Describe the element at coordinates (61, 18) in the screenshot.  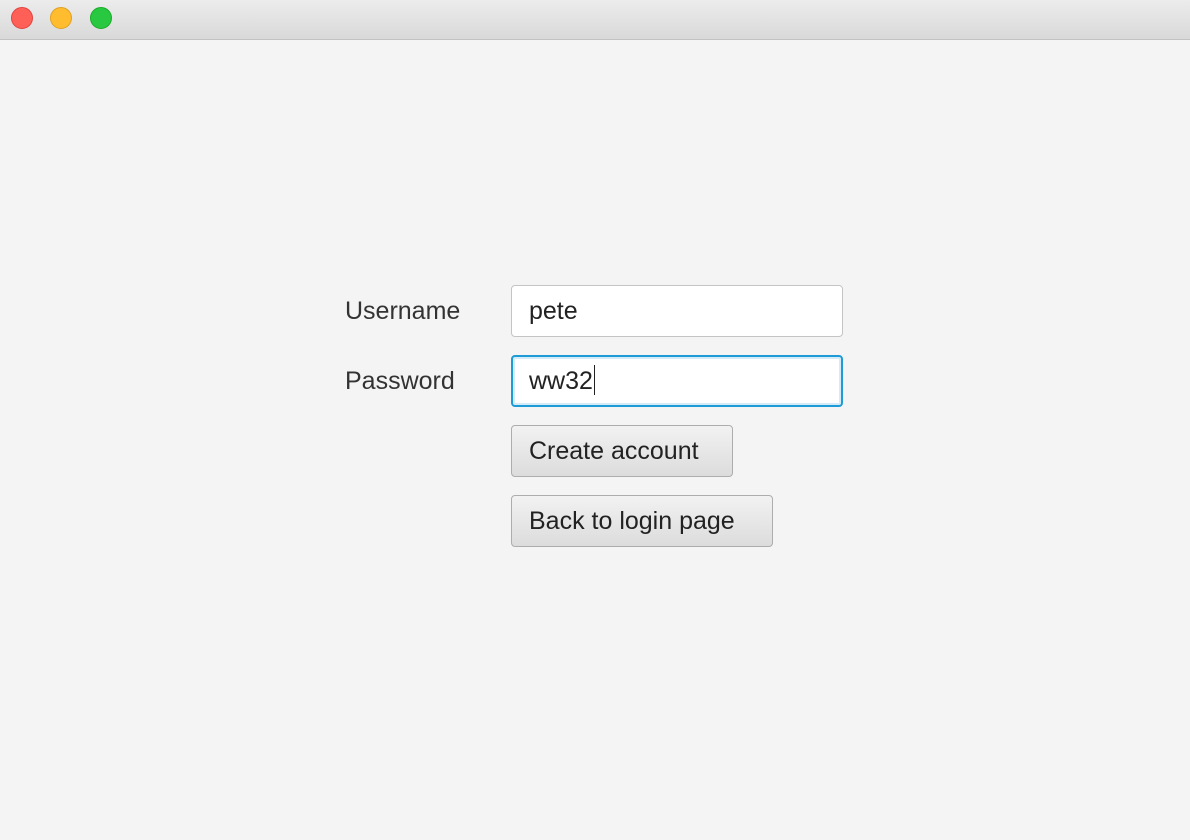
I see `minimize-window-button` at that location.